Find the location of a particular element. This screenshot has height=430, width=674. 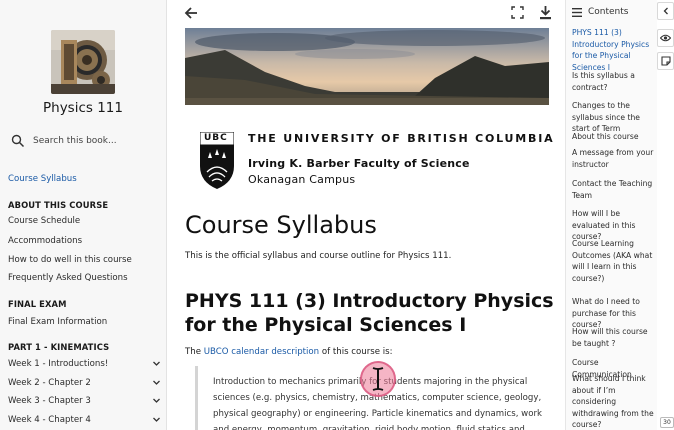

fullscreen-icon is located at coordinates (517, 12).